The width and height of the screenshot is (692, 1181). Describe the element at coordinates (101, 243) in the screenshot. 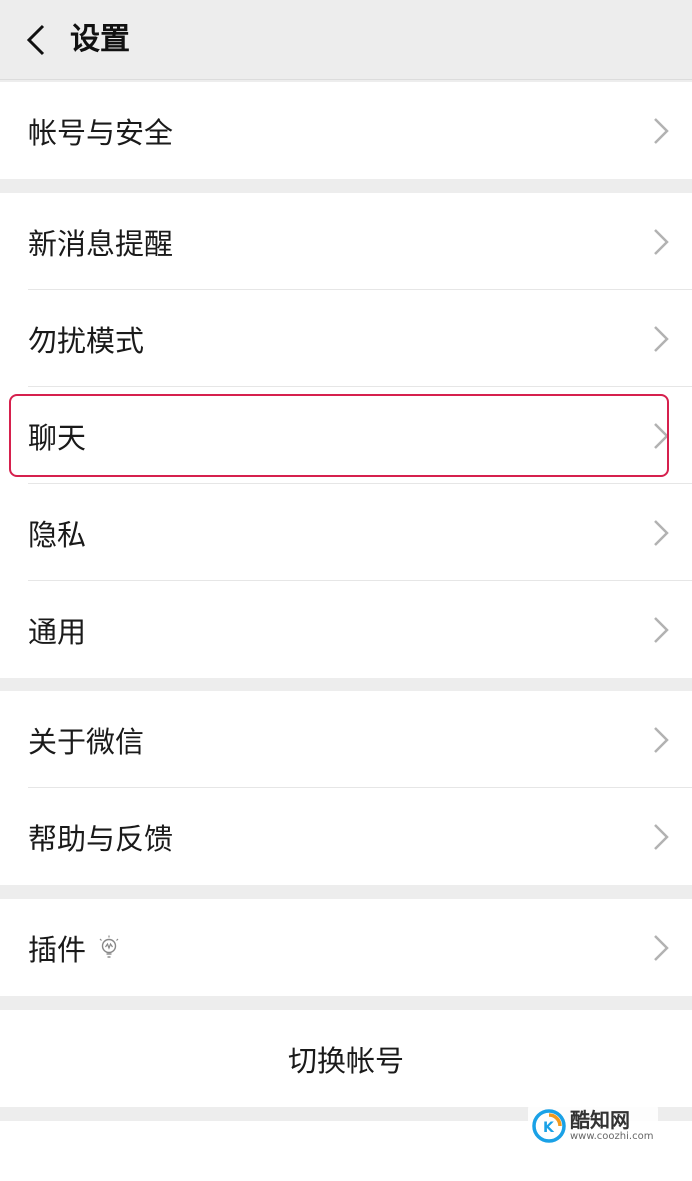

I see `settings-item-label: 新消息提醒` at that location.